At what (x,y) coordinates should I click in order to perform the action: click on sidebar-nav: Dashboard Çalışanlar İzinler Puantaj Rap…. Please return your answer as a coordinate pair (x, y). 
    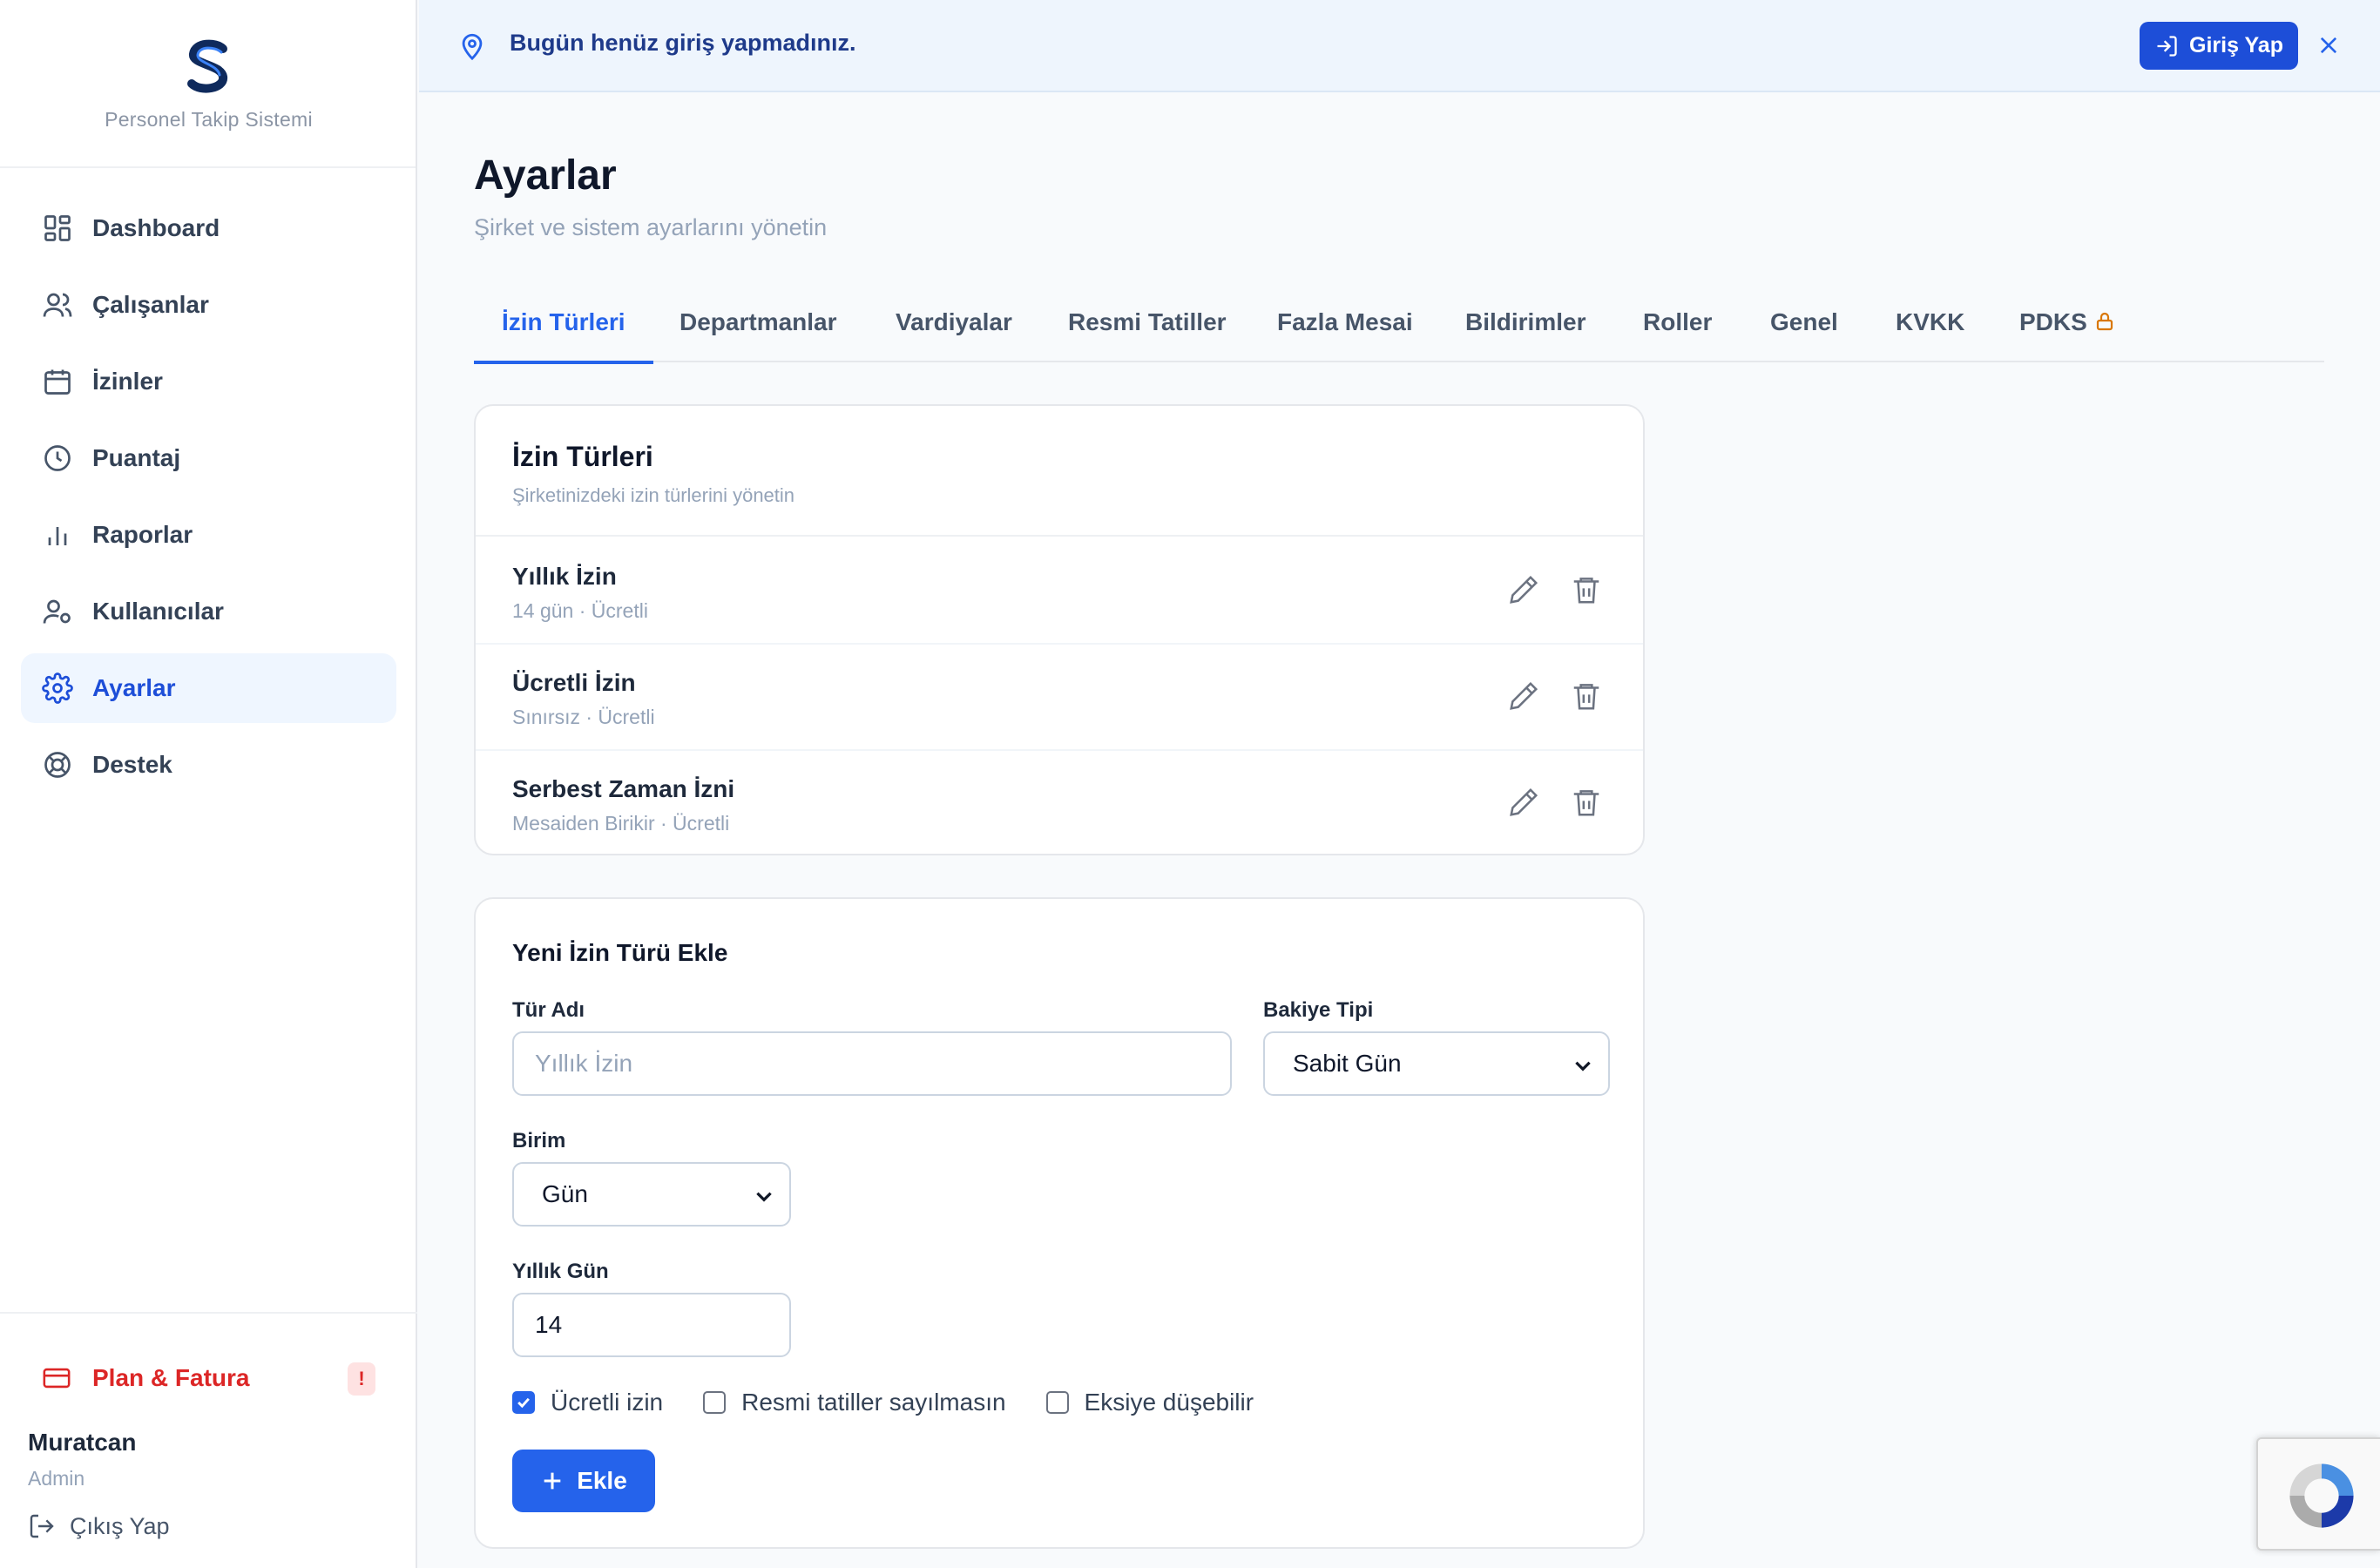
    Looking at the image, I should click on (208, 500).